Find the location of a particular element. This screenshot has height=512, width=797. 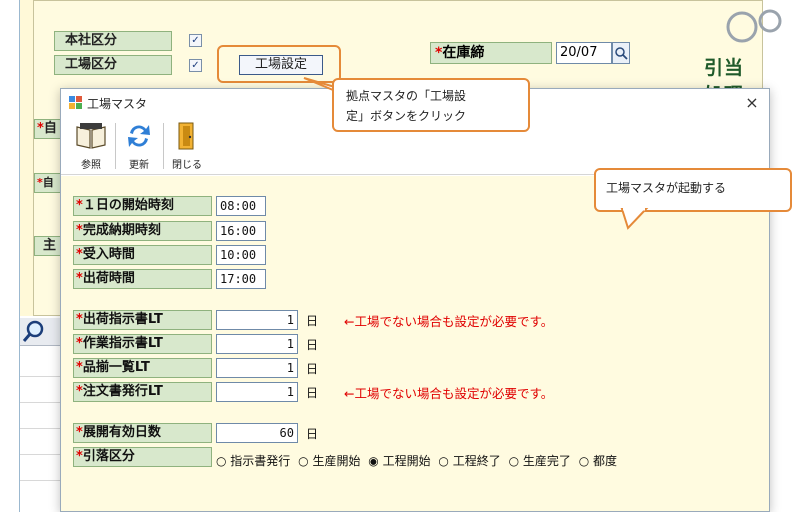

reference-label: 参照 is located at coordinates (91, 165).